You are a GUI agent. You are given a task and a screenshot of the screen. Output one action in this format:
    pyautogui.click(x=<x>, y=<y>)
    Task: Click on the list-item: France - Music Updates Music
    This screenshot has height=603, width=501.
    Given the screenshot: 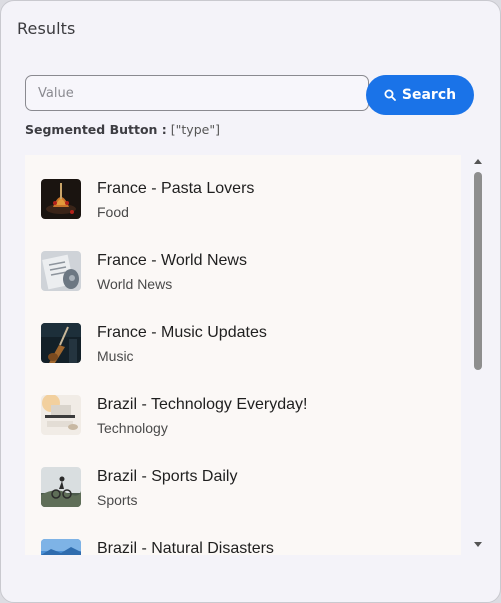 What is the action you would take?
    pyautogui.click(x=243, y=359)
    